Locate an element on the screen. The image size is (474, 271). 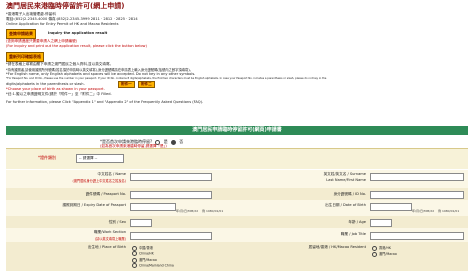
first-application-no-label: 否 is located at coordinates (181, 141).